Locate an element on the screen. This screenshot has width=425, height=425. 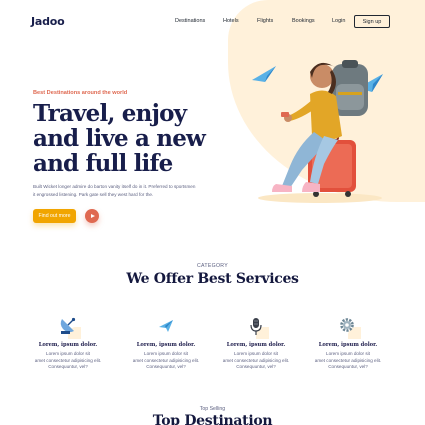
hero-title-line: and live a new is located at coordinates (119, 138).